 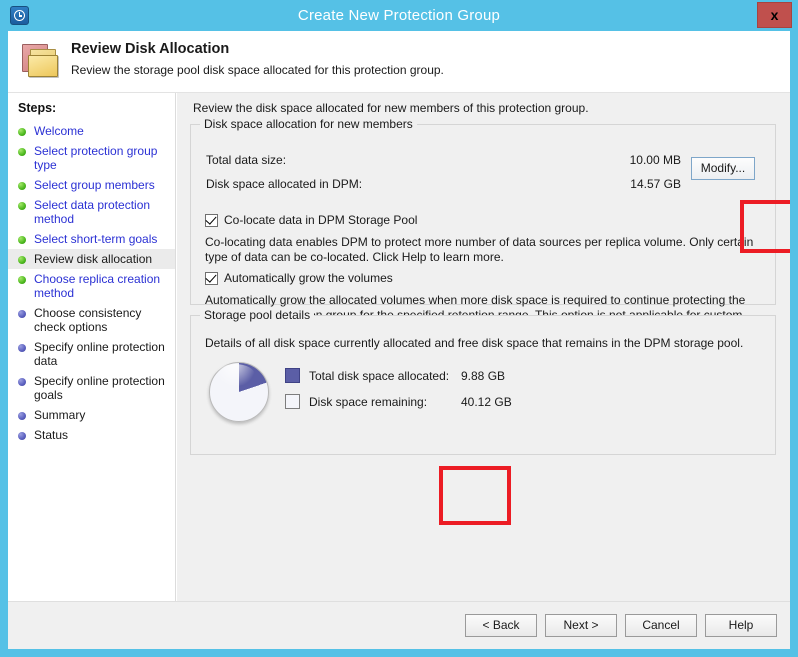 I want to click on remaining-legend-label: Disk space remaining:, so click(x=368, y=401).